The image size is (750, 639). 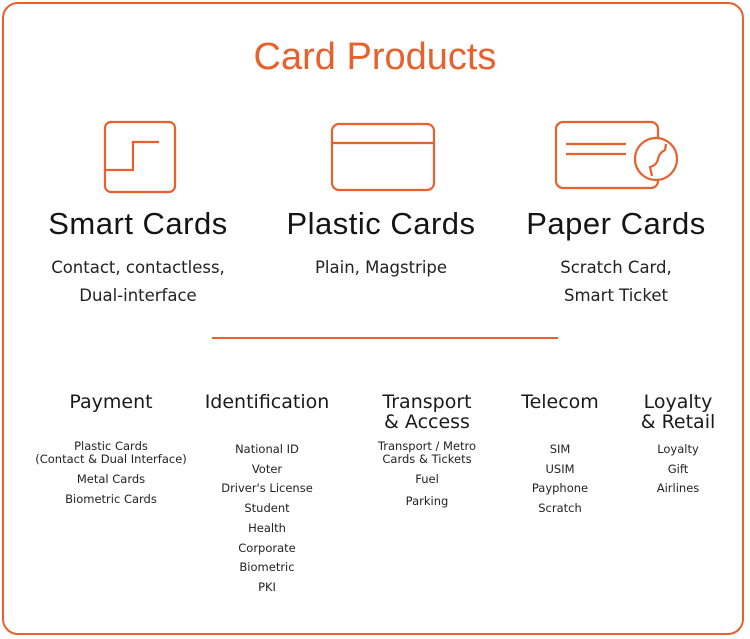 What do you see at coordinates (678, 468) in the screenshot?
I see `category-item: Gift` at bounding box center [678, 468].